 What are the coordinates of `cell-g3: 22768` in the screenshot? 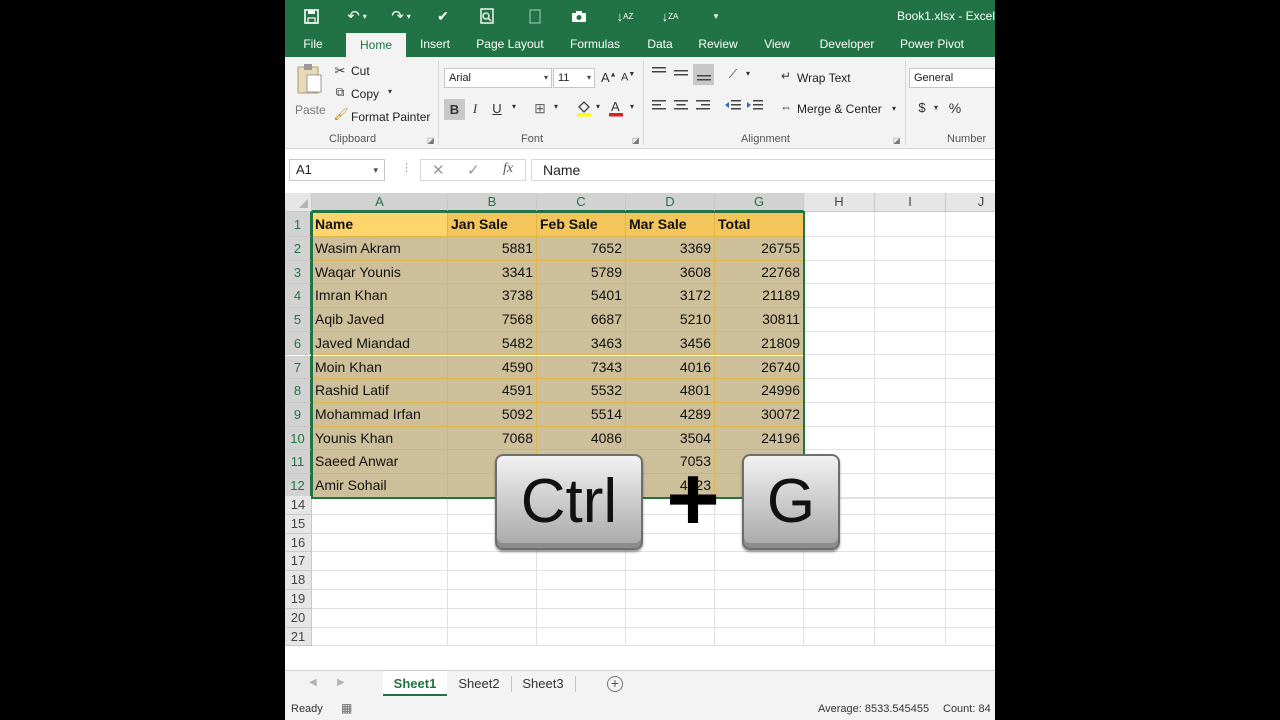 It's located at (759, 272).